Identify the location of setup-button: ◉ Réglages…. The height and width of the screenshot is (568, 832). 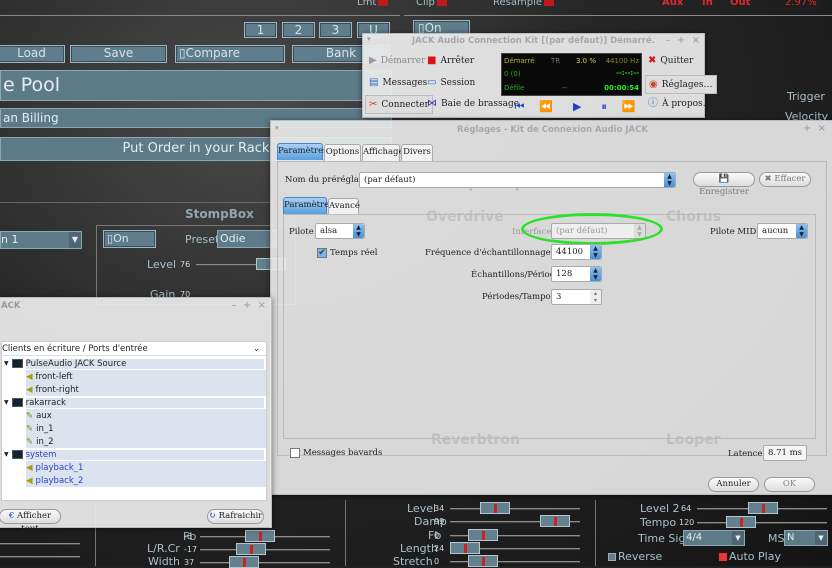
(681, 84).